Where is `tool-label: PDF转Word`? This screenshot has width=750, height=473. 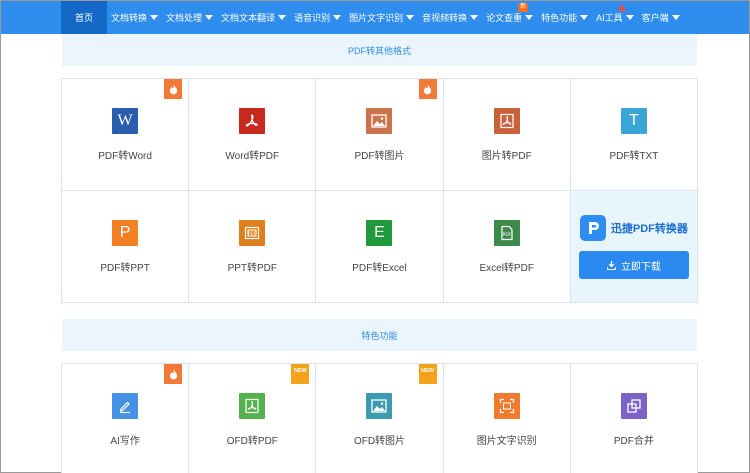
tool-label: PDF转Word is located at coordinates (125, 156).